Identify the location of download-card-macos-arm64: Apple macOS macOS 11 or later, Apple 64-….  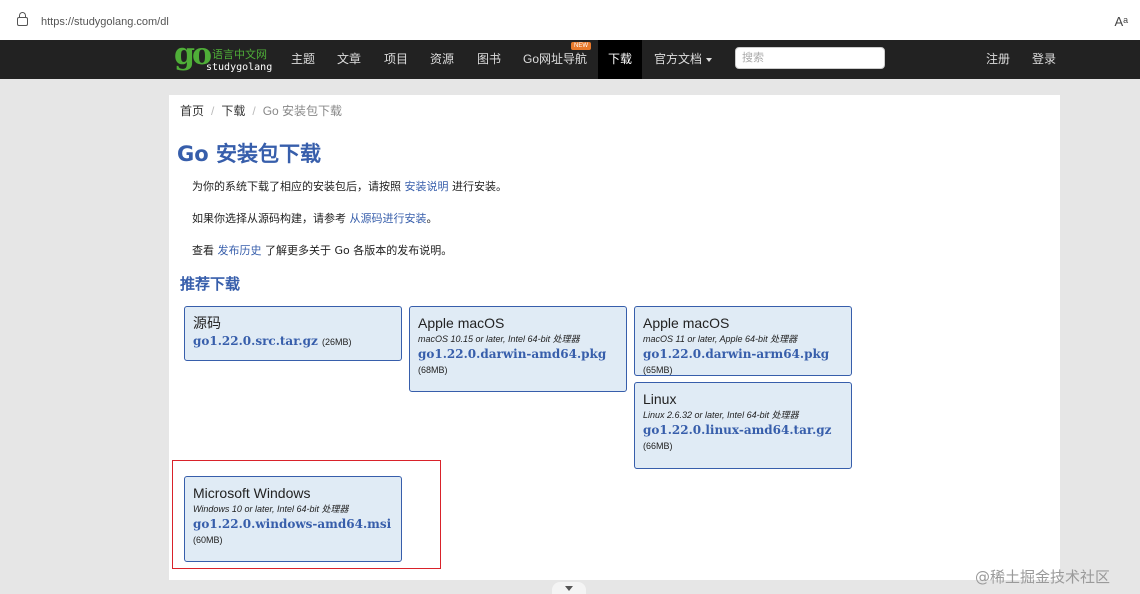
(743, 341).